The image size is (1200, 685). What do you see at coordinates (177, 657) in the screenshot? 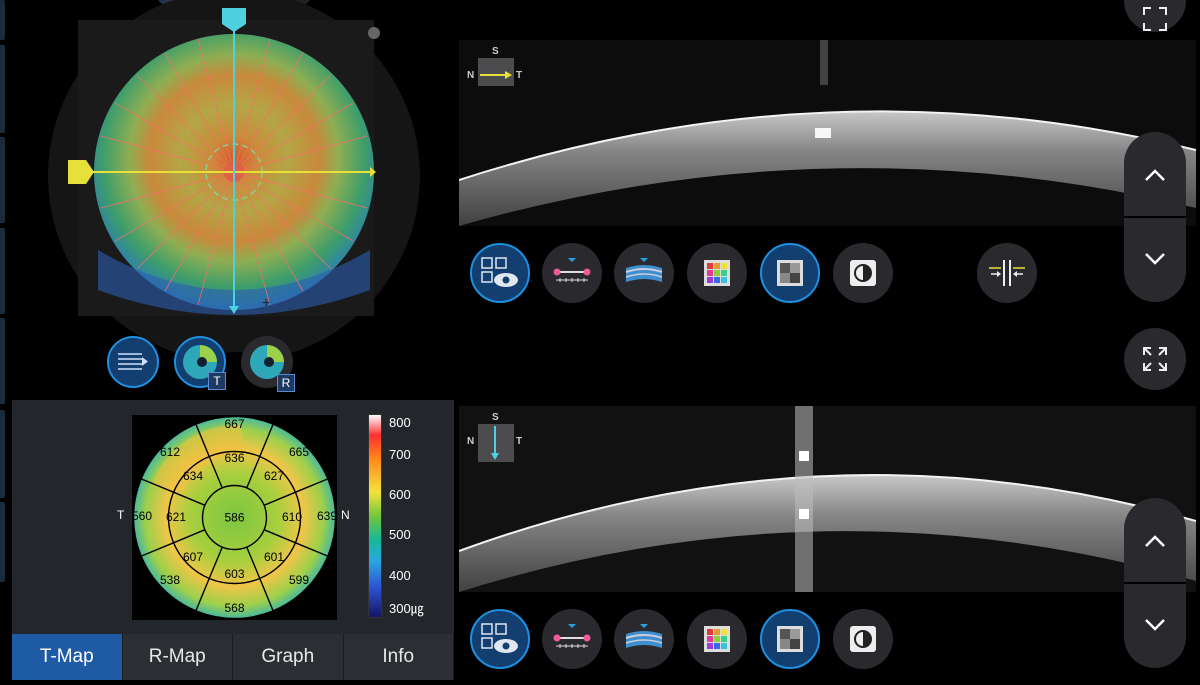
I see `tab-r-map: R-Map` at bounding box center [177, 657].